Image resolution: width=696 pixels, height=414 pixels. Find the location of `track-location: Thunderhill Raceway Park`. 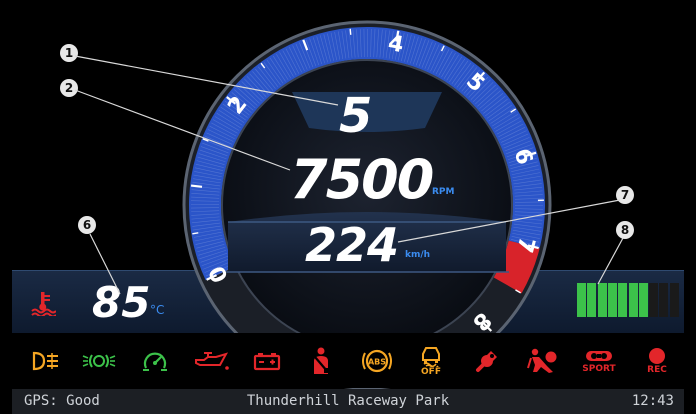

track-location: Thunderhill Raceway Park is located at coordinates (348, 401).